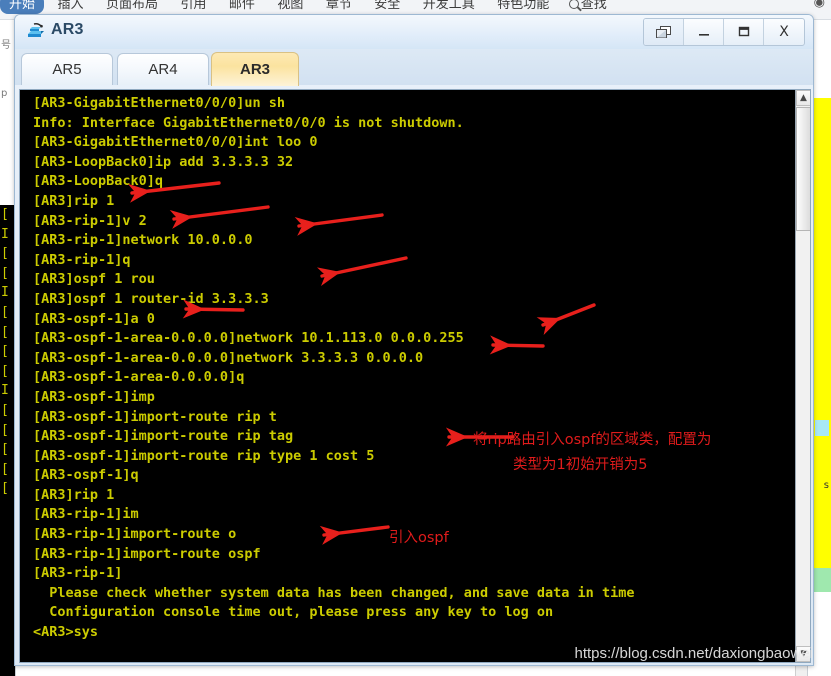  I want to click on console-line: [AR3]ospf 1 router-id 3.3.3.3, so click(151, 298).